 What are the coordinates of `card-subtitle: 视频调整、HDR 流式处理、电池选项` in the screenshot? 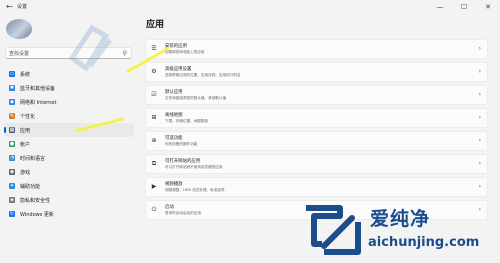 It's located at (195, 190).